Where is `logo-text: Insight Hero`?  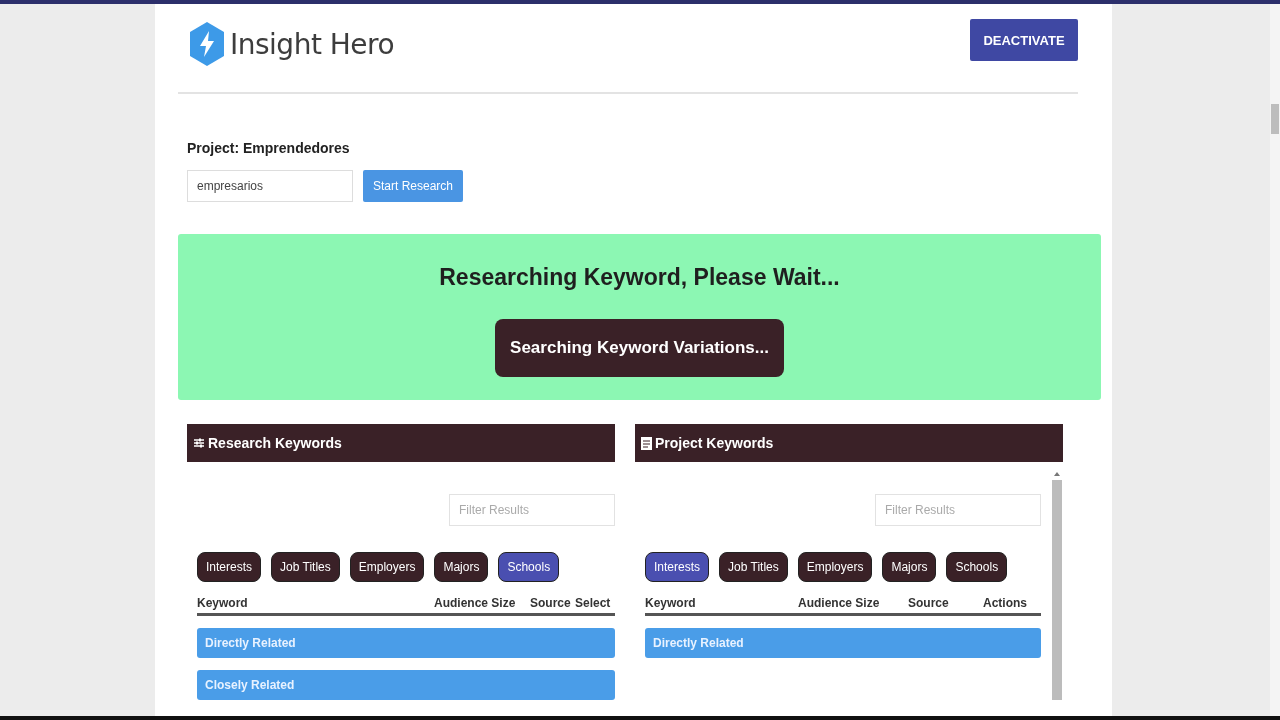 logo-text: Insight Hero is located at coordinates (312, 44).